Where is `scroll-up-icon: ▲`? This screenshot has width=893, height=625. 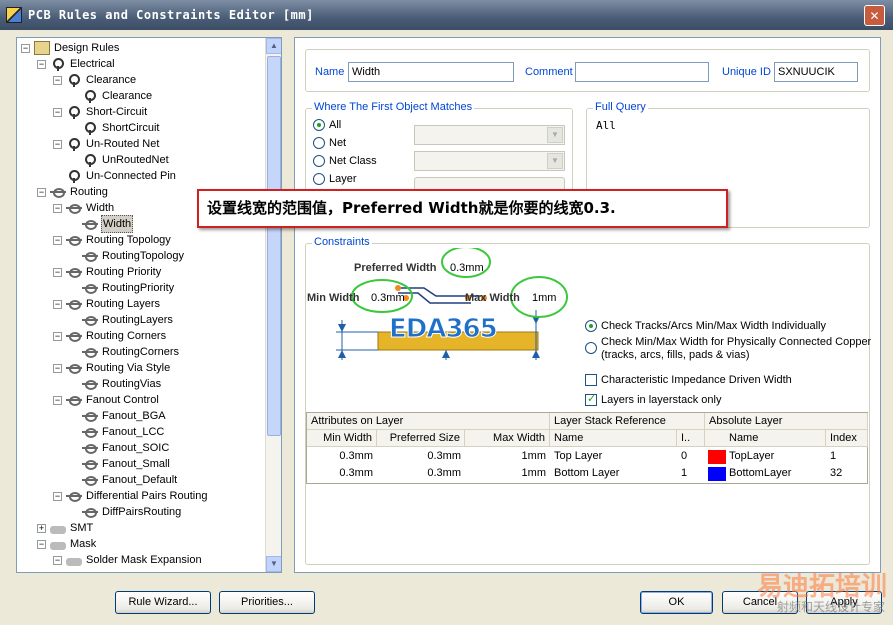
scroll-up-icon: ▲ is located at coordinates (273, 46).